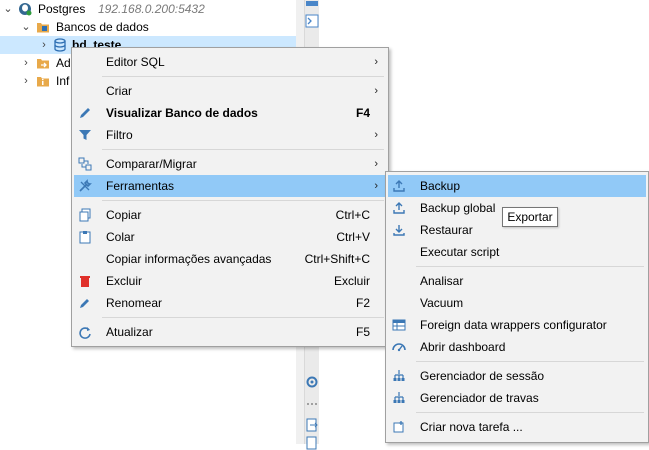  Describe the element at coordinates (362, 303) in the screenshot. I see `menu-item-shortcut: F2` at that location.